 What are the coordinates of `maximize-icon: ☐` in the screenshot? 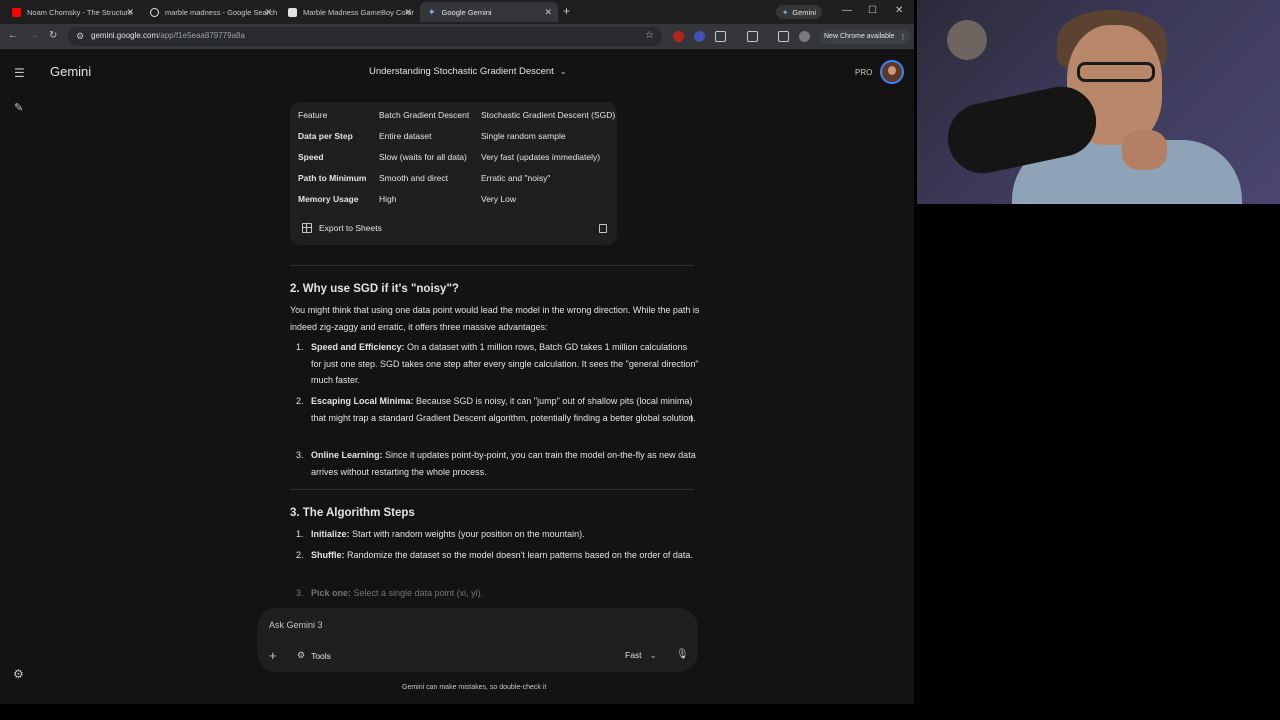 It's located at (872, 10).